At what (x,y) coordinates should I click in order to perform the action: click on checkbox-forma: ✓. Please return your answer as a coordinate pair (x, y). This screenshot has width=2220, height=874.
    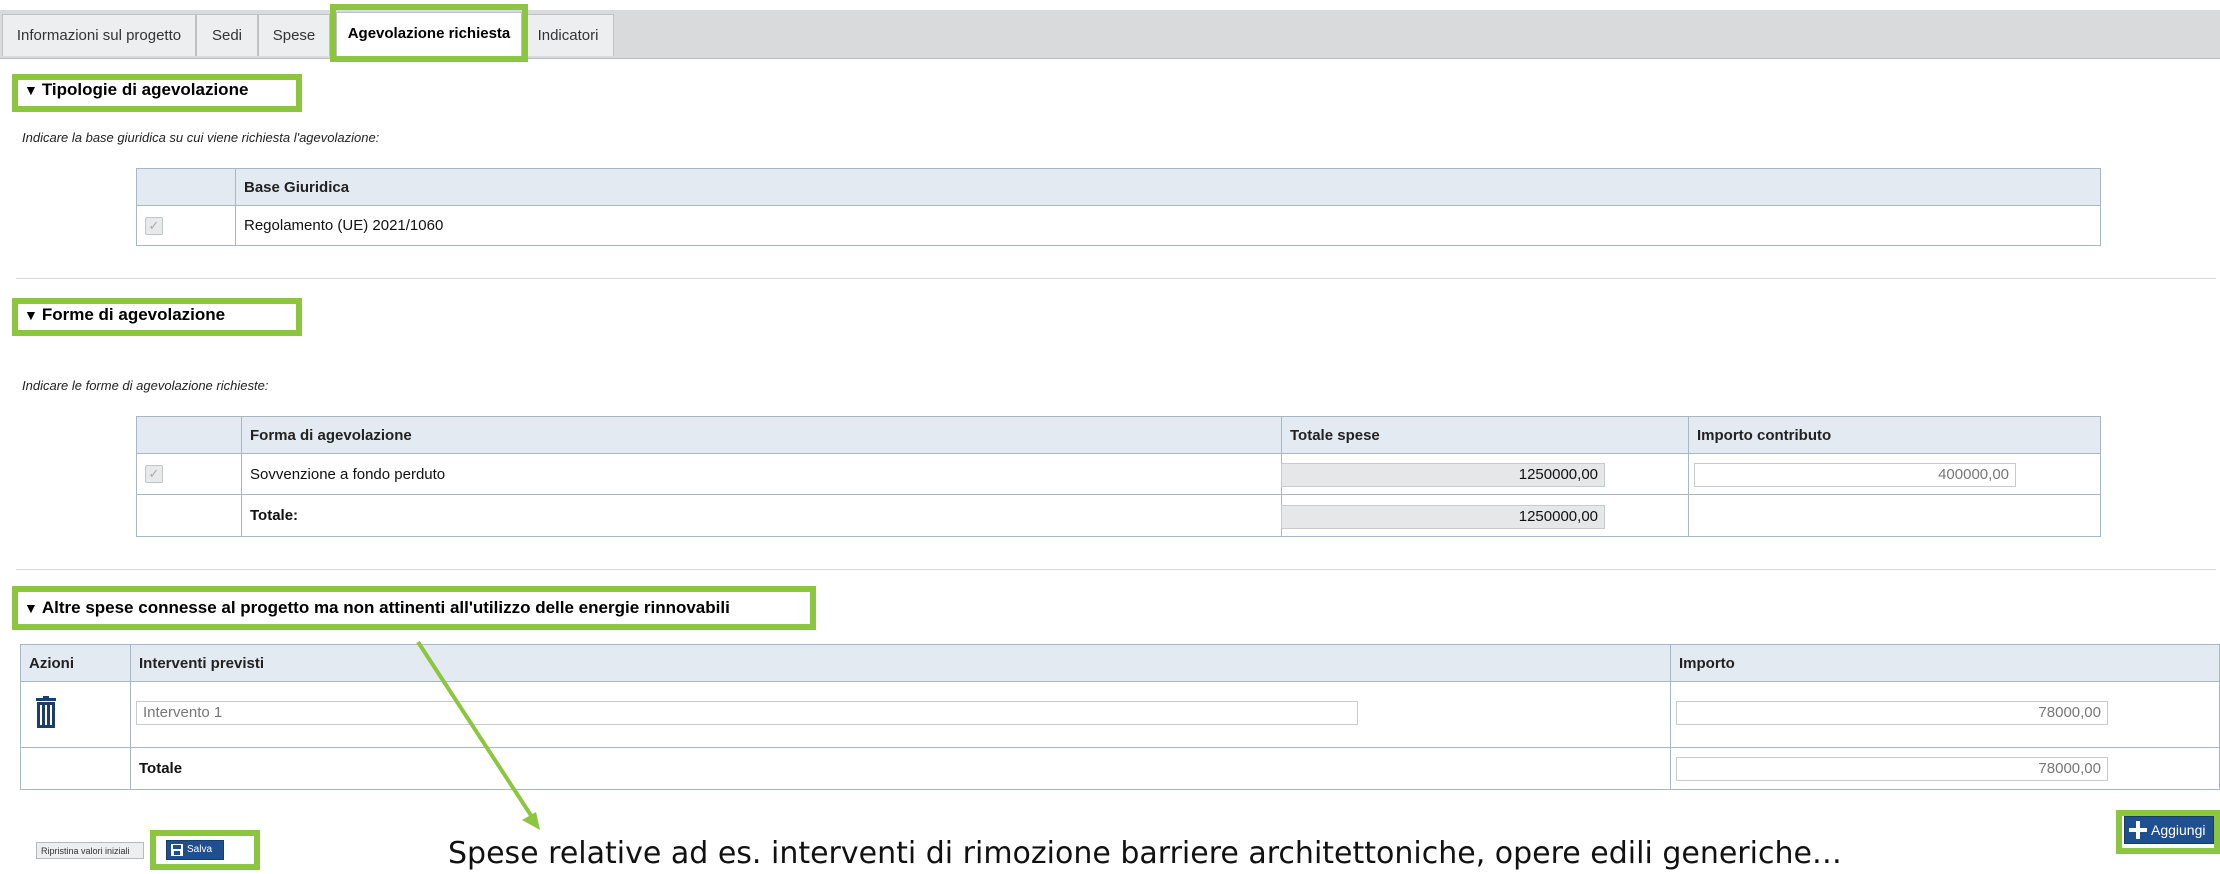
    Looking at the image, I should click on (154, 474).